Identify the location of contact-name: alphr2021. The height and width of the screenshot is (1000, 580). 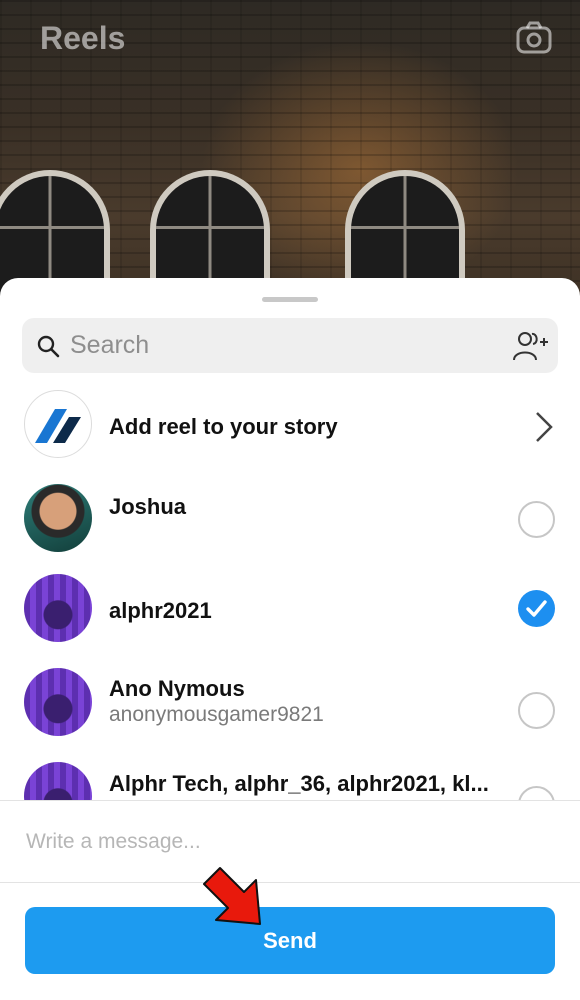
(160, 610).